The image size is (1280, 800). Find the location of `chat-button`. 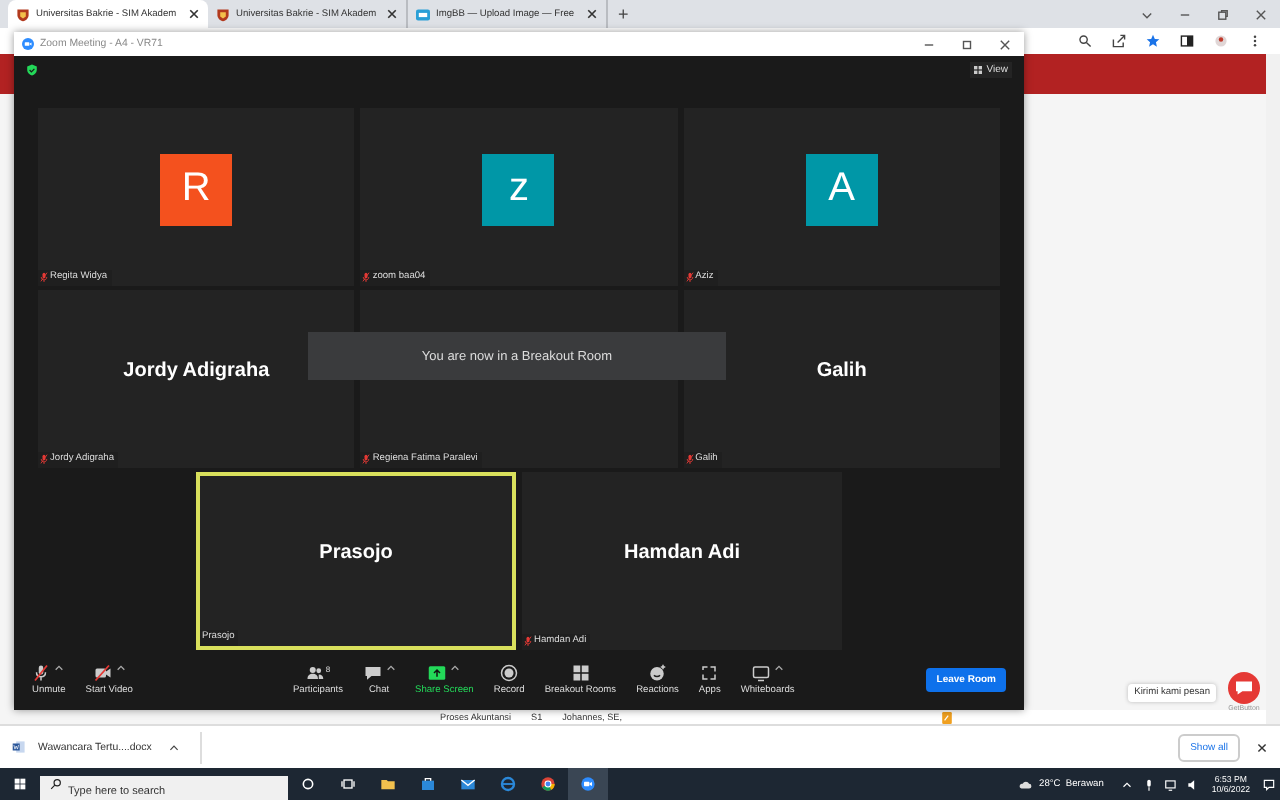

chat-button is located at coordinates (1244, 688).